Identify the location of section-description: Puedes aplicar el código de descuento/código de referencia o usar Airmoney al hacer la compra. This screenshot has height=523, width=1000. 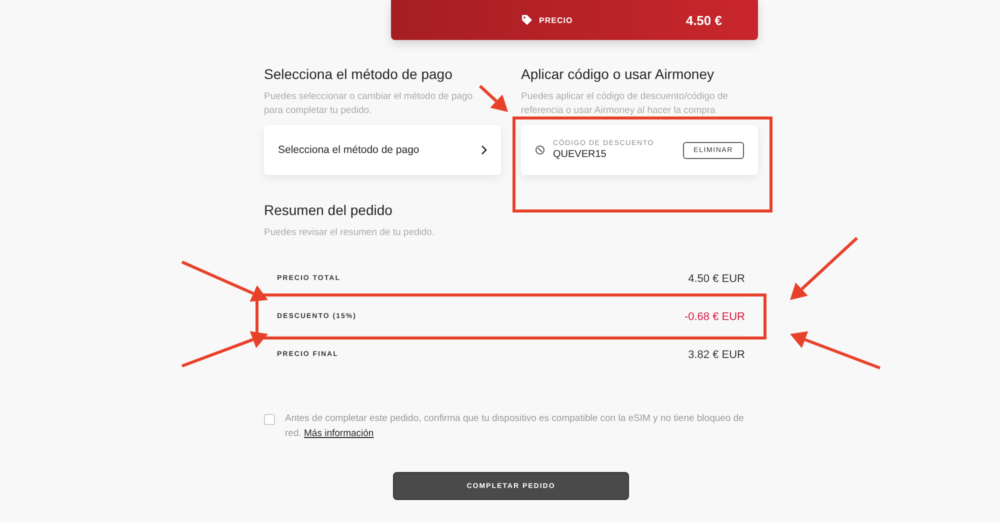
(625, 104).